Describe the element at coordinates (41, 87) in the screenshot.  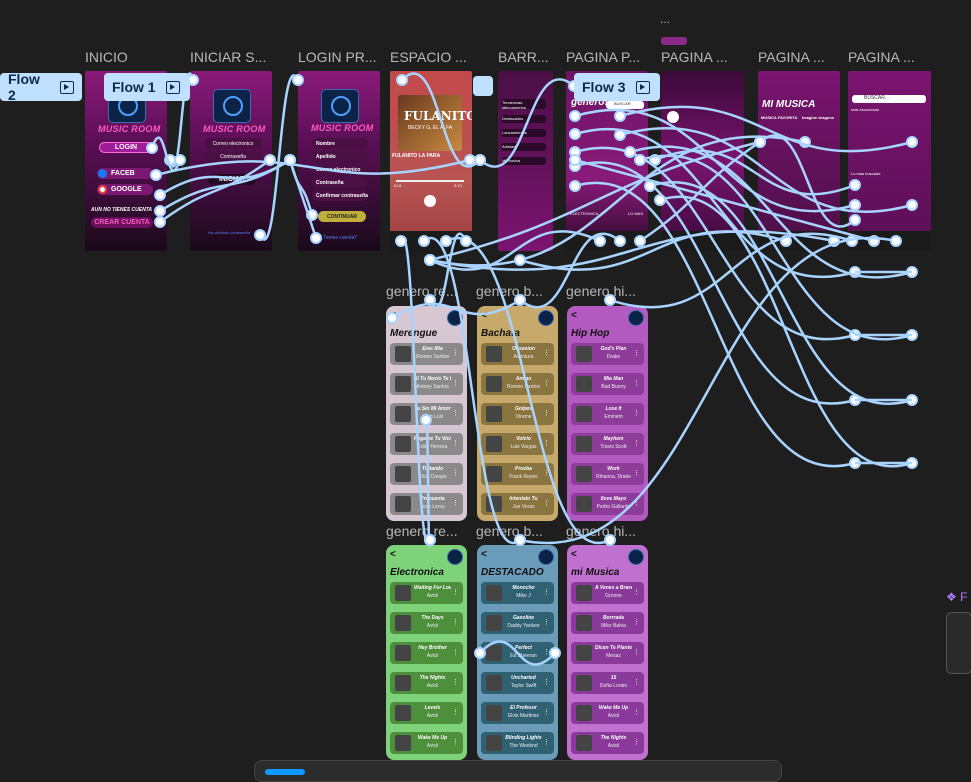
I see `flow-tag-2: Flow 2` at that location.